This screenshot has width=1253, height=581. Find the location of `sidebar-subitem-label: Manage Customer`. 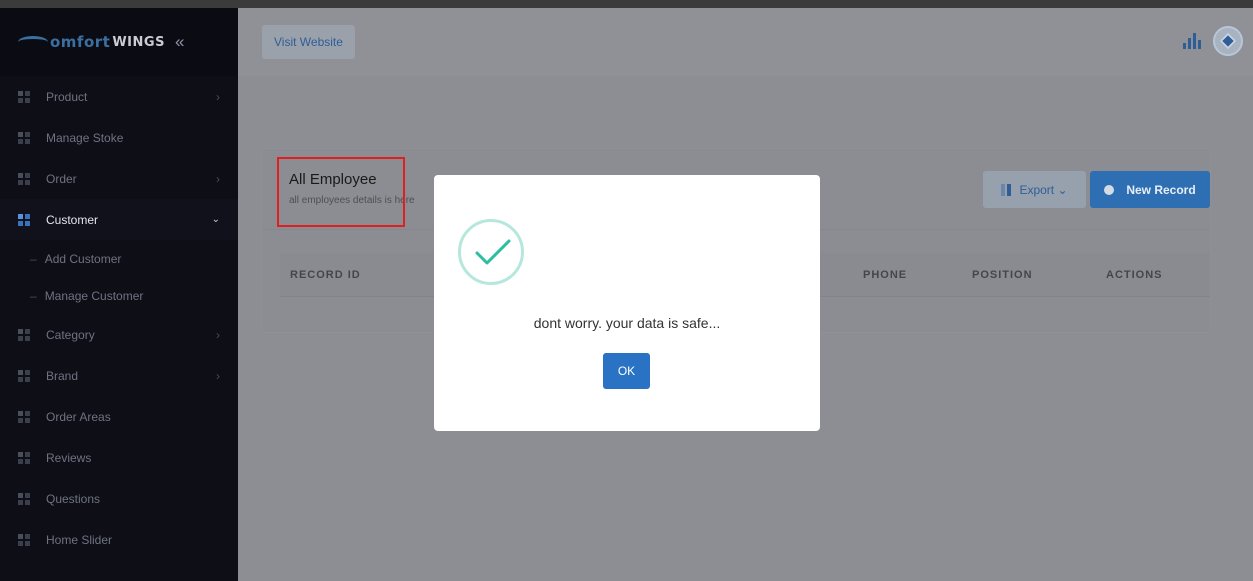

sidebar-subitem-label: Manage Customer is located at coordinates (94, 295).